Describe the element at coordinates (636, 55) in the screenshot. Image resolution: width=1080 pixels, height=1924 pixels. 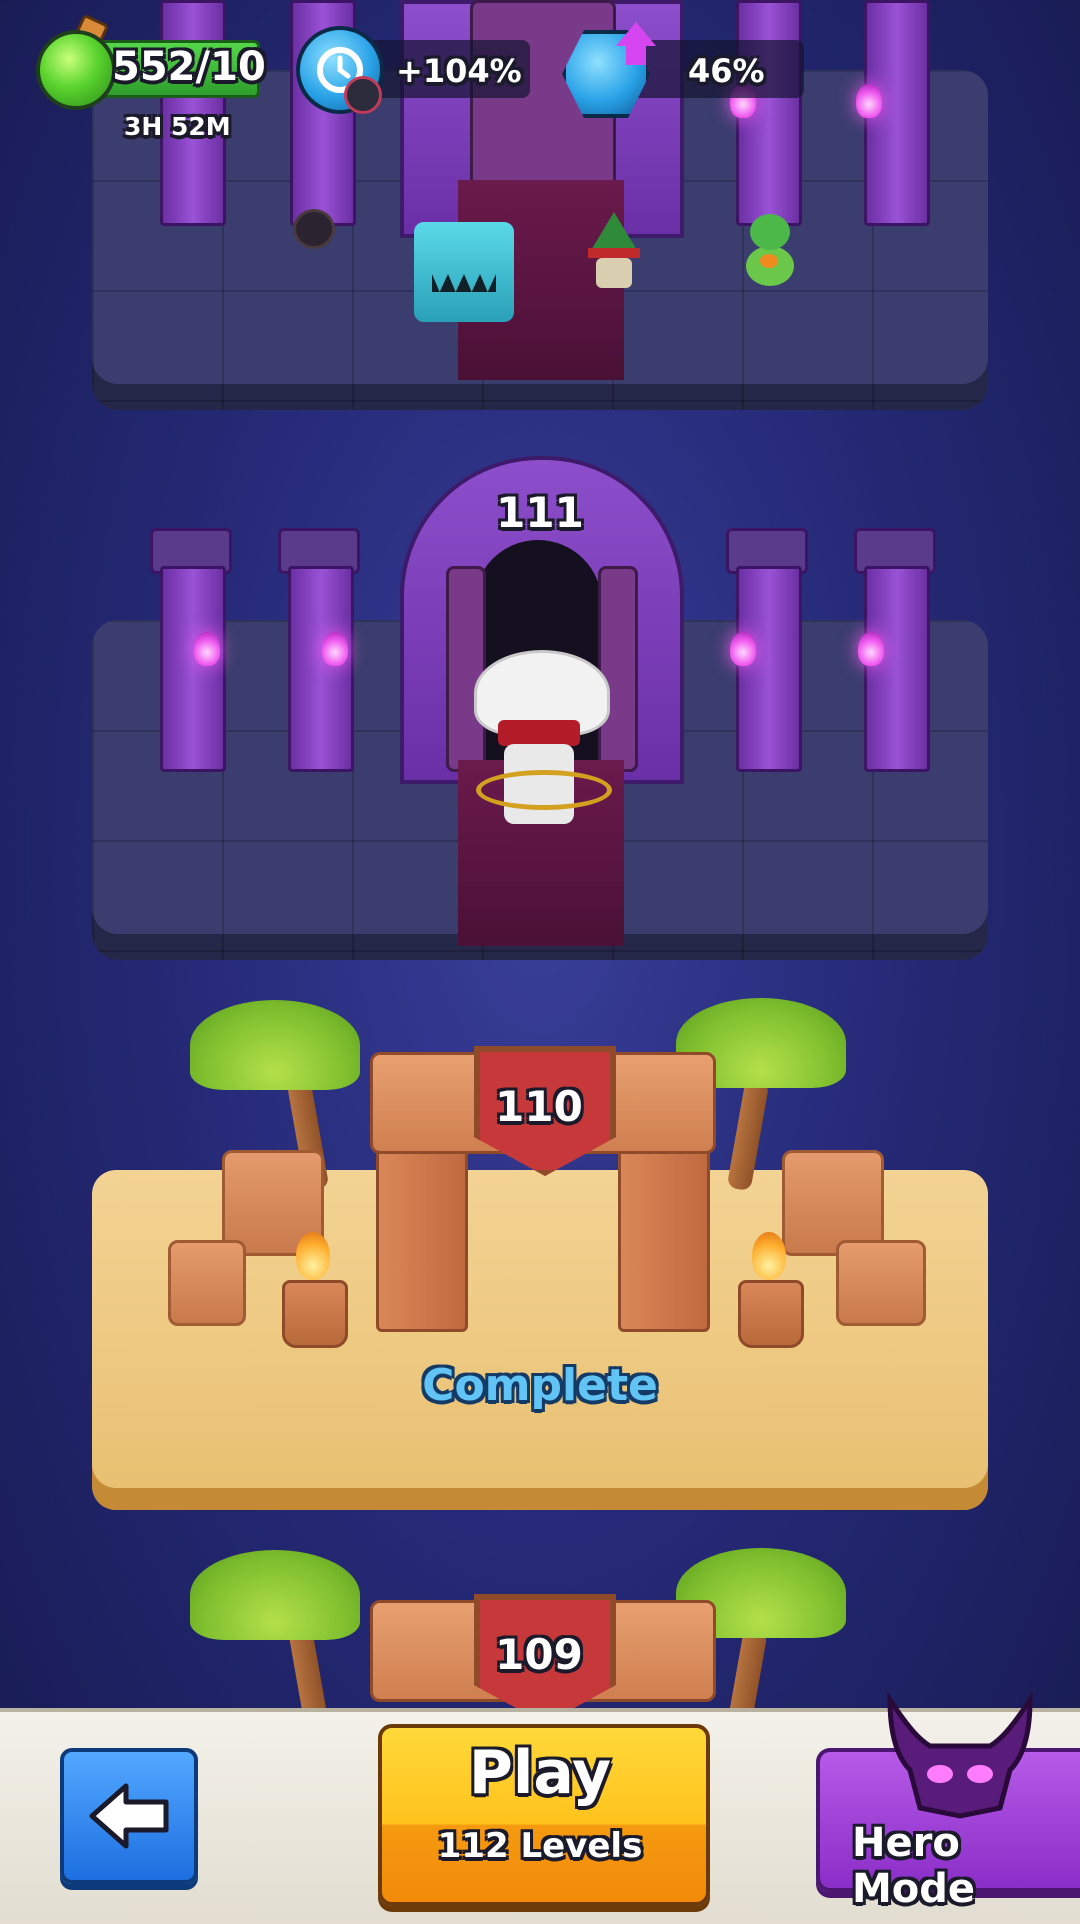
I see `upgrade-arrow-stem` at that location.